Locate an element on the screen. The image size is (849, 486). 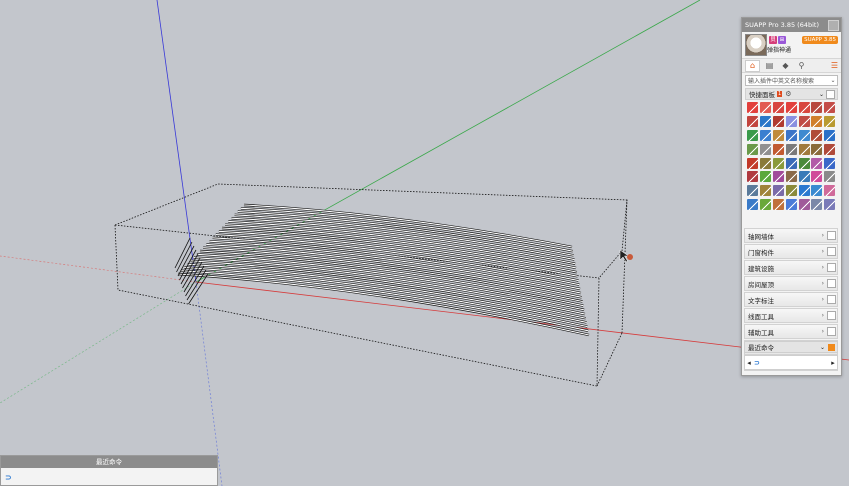
menu-icon: ☰ is located at coordinates (834, 65).